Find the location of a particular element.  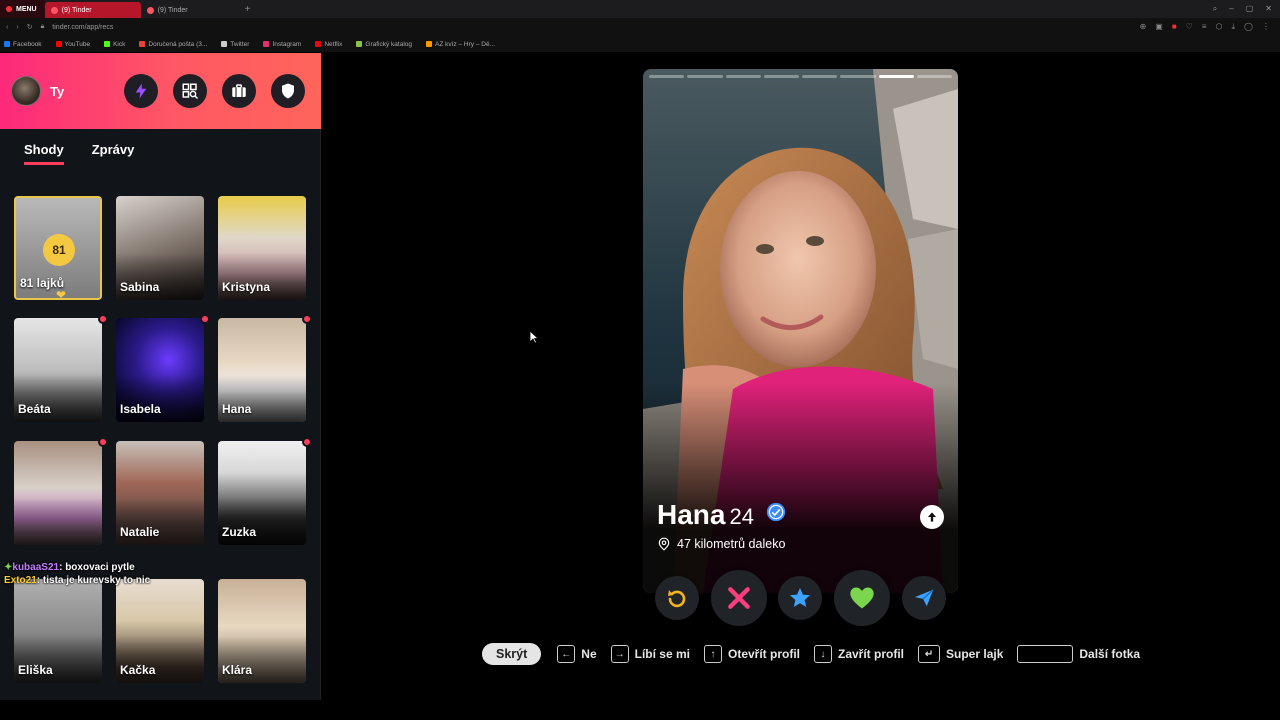

verified-badge-icon is located at coordinates (775, 512).